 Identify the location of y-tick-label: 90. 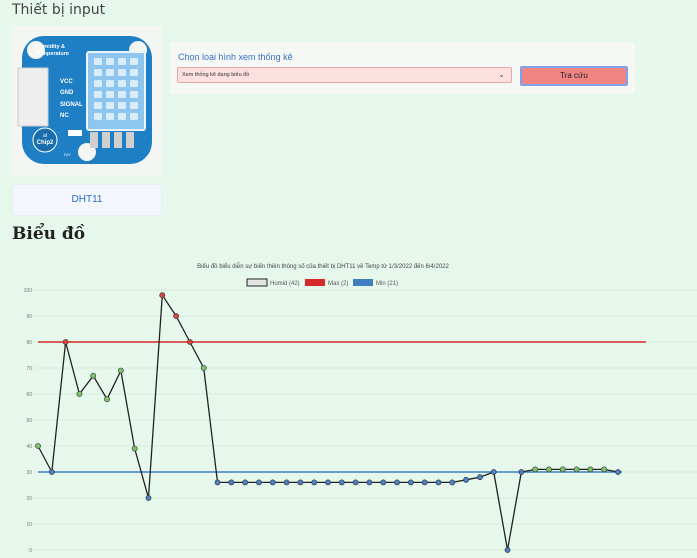
(29, 317).